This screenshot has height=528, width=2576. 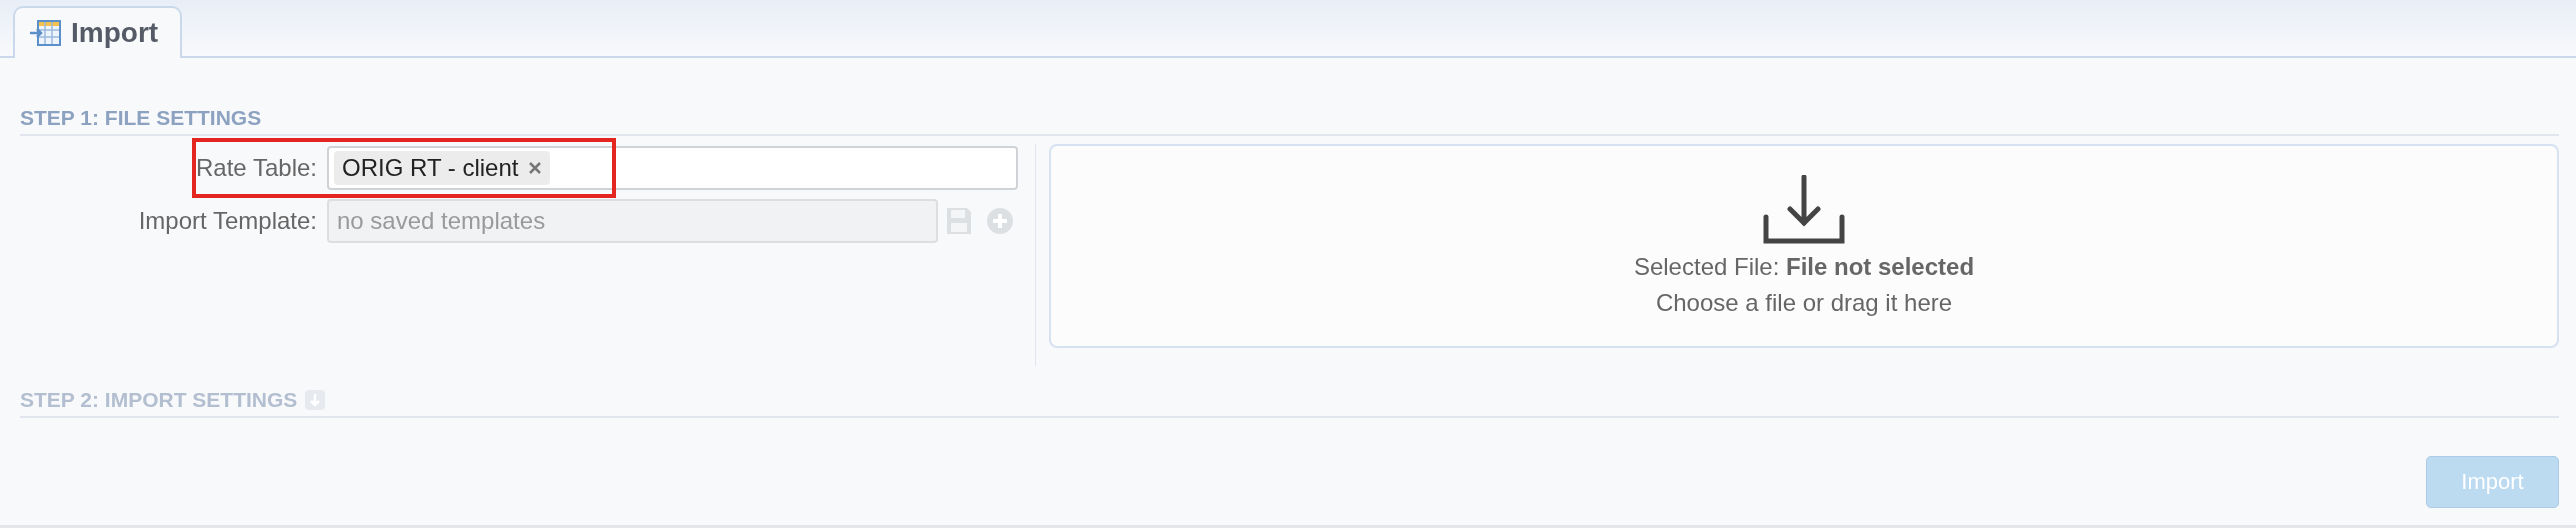 What do you see at coordinates (227, 221) in the screenshot?
I see `field-label: Import Template:` at bounding box center [227, 221].